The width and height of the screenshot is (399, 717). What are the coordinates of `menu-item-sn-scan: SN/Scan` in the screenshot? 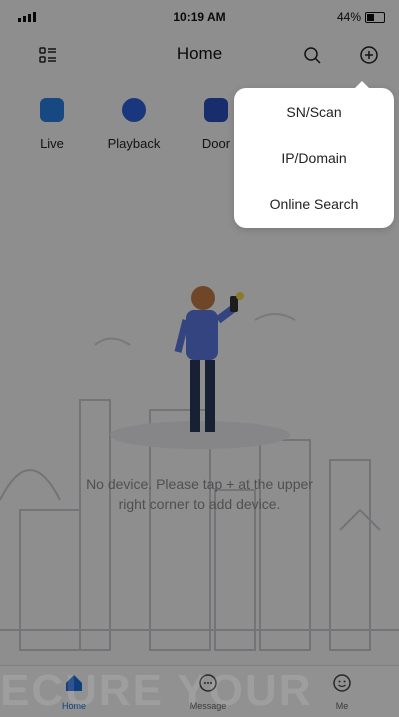 It's located at (314, 112).